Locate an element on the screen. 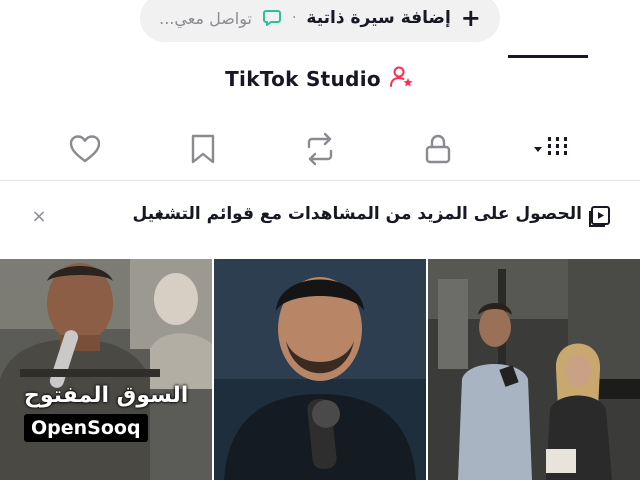 This screenshot has width=640, height=480. tabs-divider is located at coordinates (320, 180).